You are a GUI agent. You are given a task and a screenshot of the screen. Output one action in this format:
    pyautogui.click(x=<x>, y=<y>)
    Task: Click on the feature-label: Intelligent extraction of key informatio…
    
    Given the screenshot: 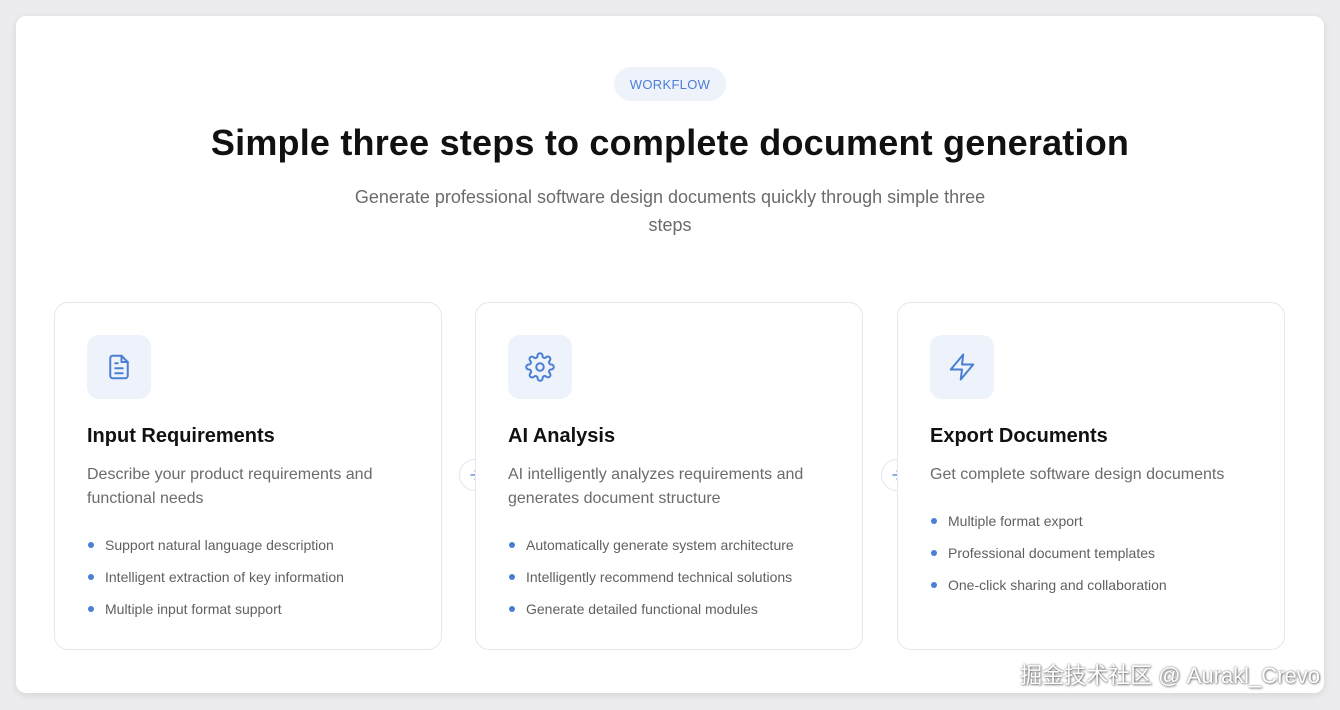 What is the action you would take?
    pyautogui.click(x=224, y=577)
    